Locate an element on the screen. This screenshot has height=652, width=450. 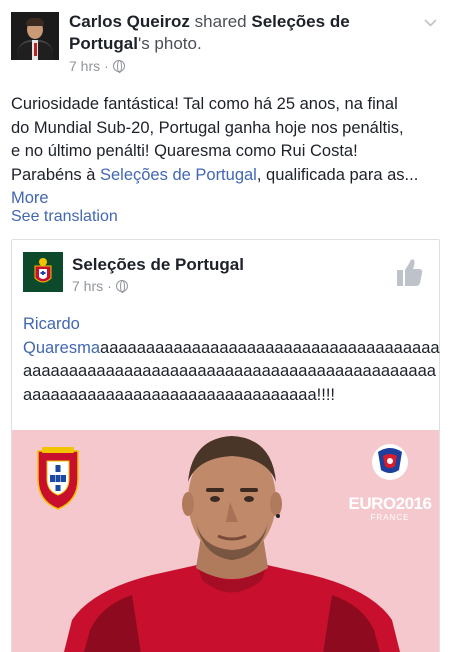
shared-post-meta: 7 hrs · is located at coordinates (100, 286).